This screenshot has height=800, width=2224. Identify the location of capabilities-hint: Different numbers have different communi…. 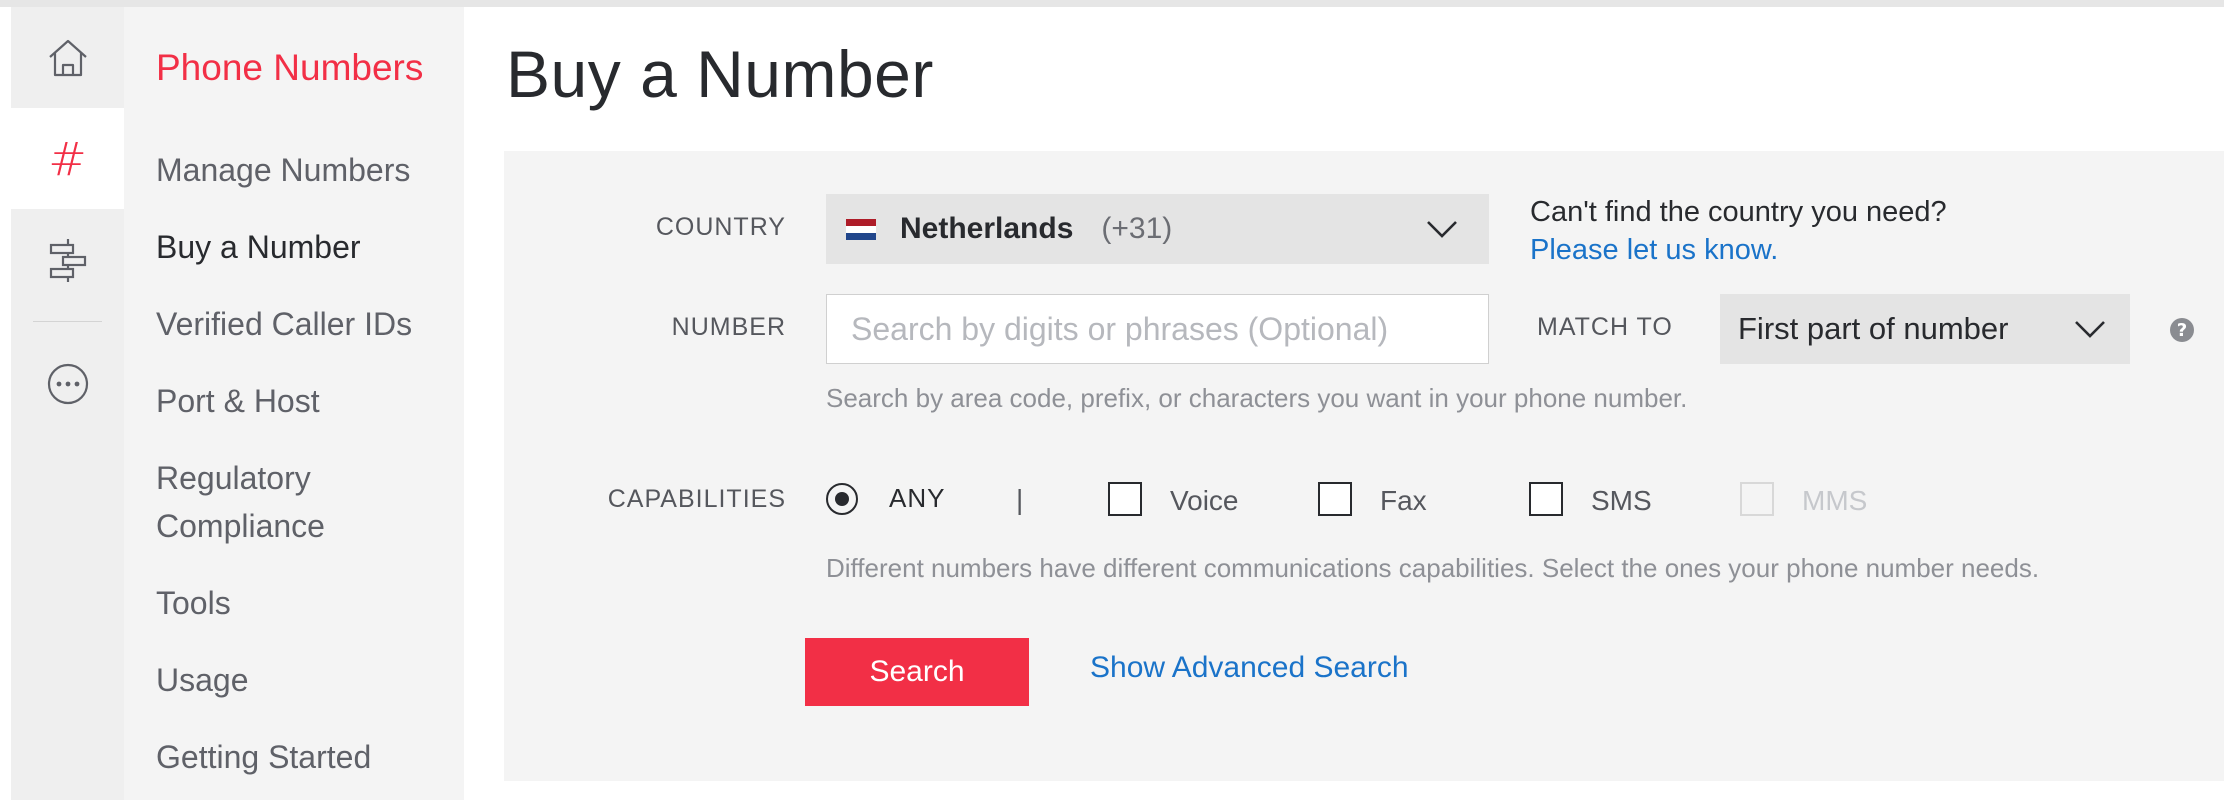
(1433, 568).